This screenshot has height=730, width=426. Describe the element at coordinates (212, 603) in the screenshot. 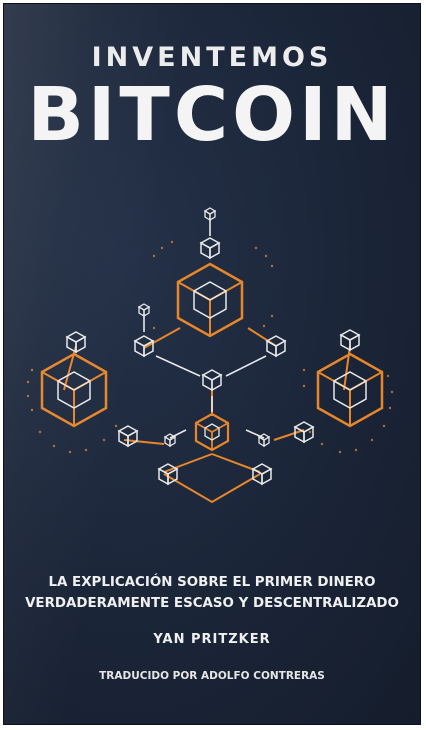

I see `tagline-line-2: VERDADERAMENTE ESCASO Y DESCENTRALIZADO` at that location.